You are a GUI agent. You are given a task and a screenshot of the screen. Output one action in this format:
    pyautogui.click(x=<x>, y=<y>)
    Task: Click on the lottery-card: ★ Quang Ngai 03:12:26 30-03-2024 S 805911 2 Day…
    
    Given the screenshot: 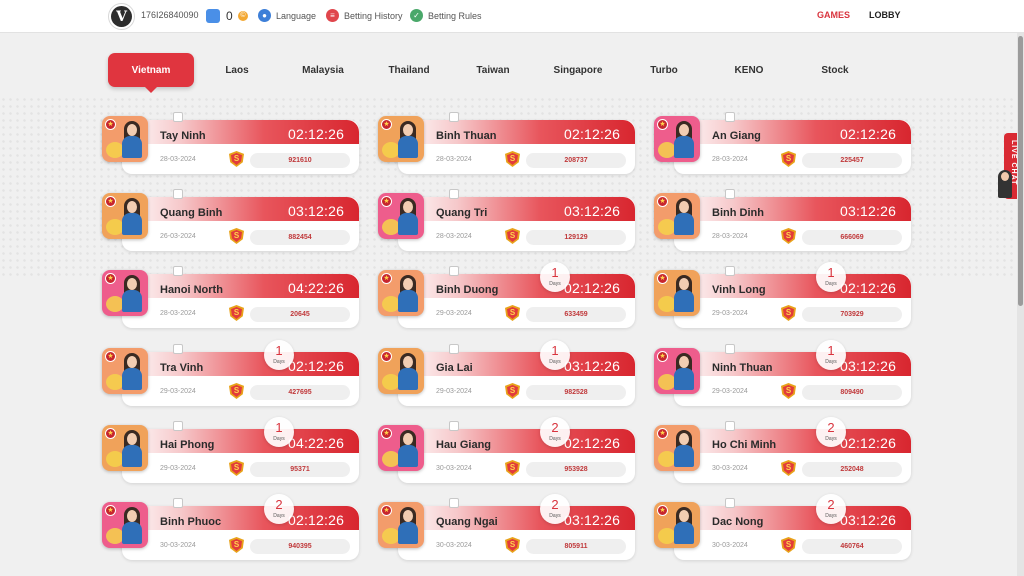 What is the action you would take?
    pyautogui.click(x=506, y=528)
    